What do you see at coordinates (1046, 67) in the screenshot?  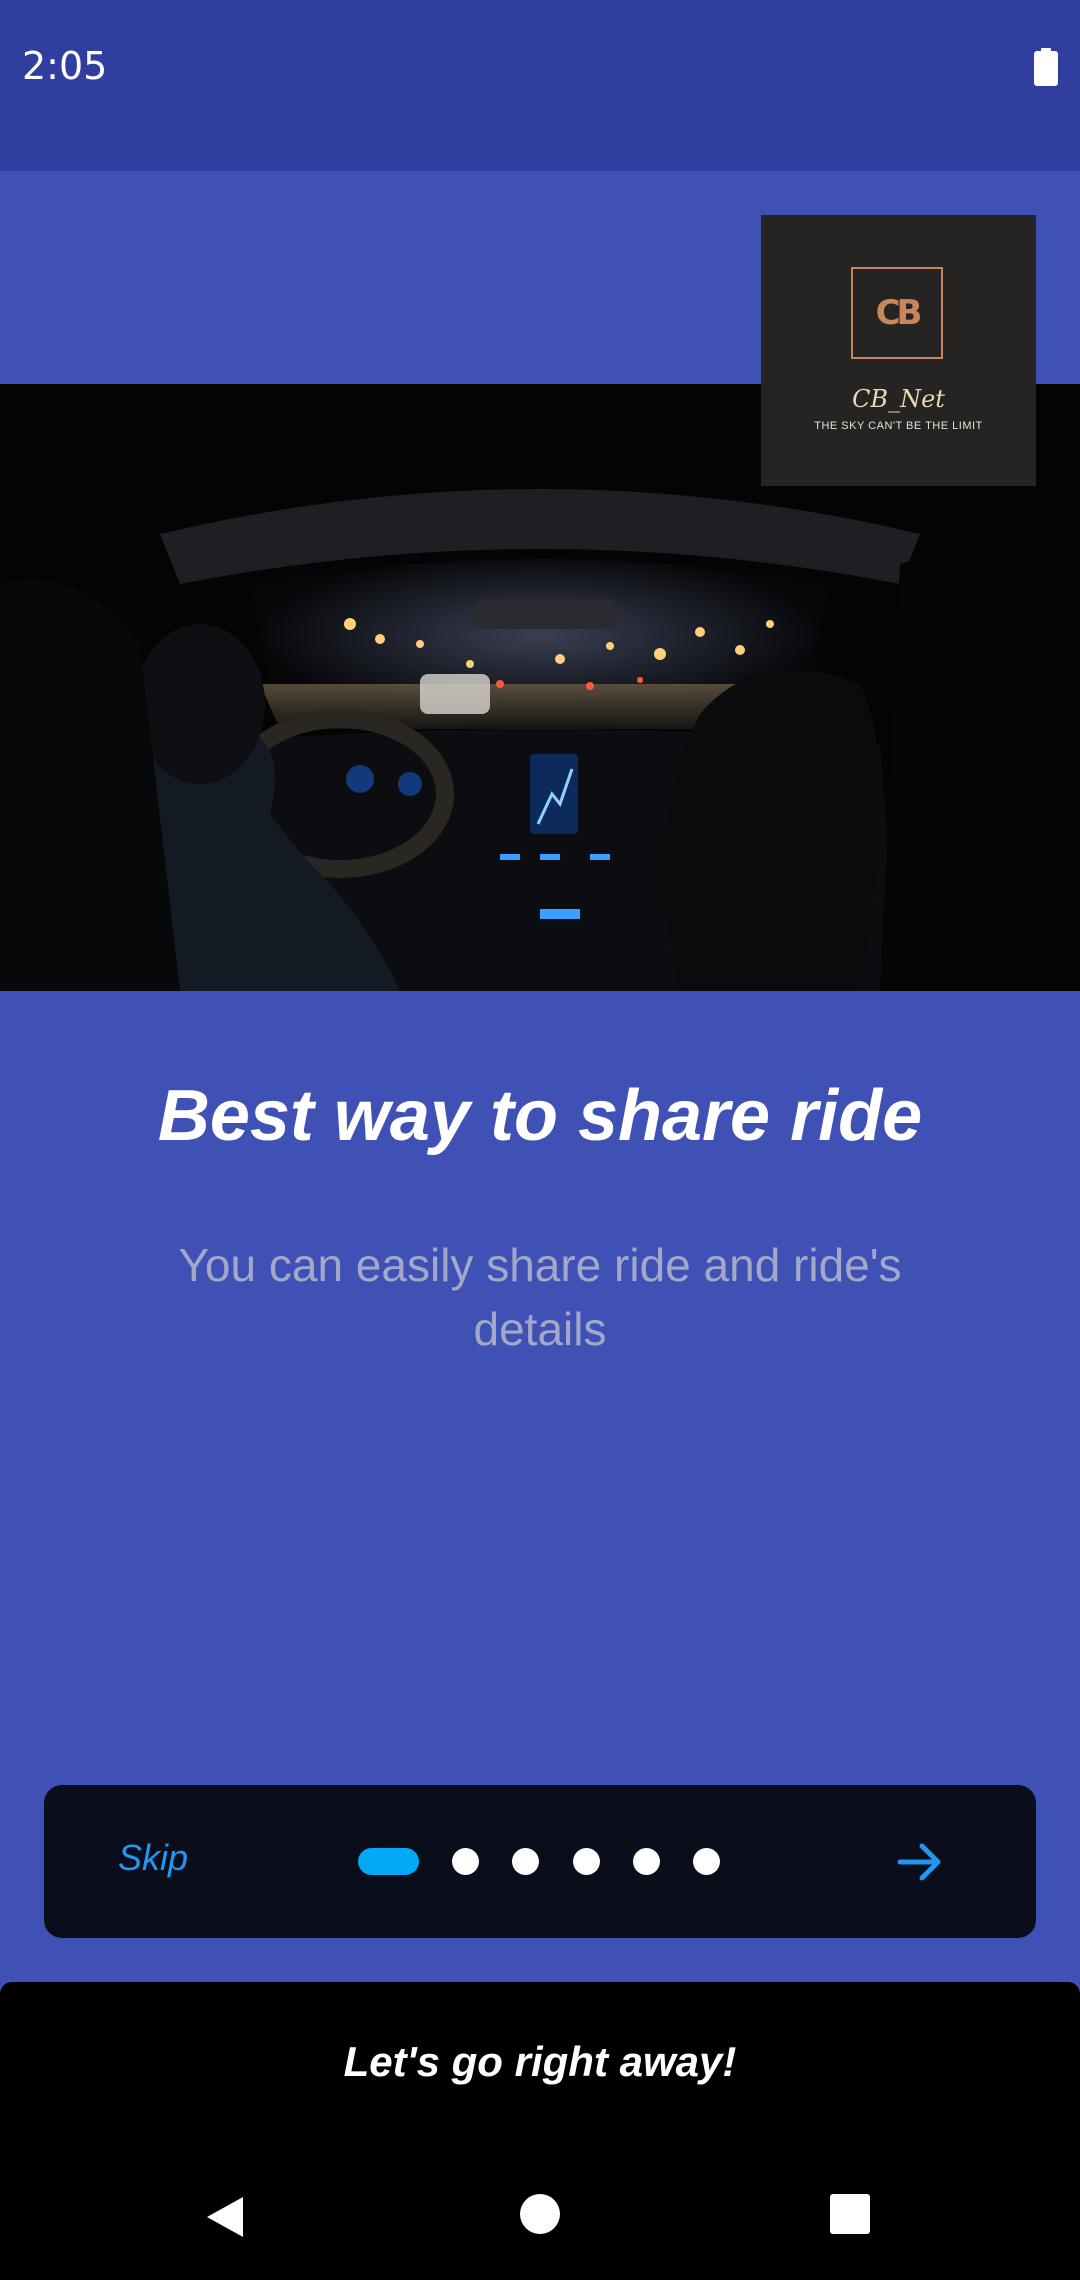 I see `battery-full-icon` at bounding box center [1046, 67].